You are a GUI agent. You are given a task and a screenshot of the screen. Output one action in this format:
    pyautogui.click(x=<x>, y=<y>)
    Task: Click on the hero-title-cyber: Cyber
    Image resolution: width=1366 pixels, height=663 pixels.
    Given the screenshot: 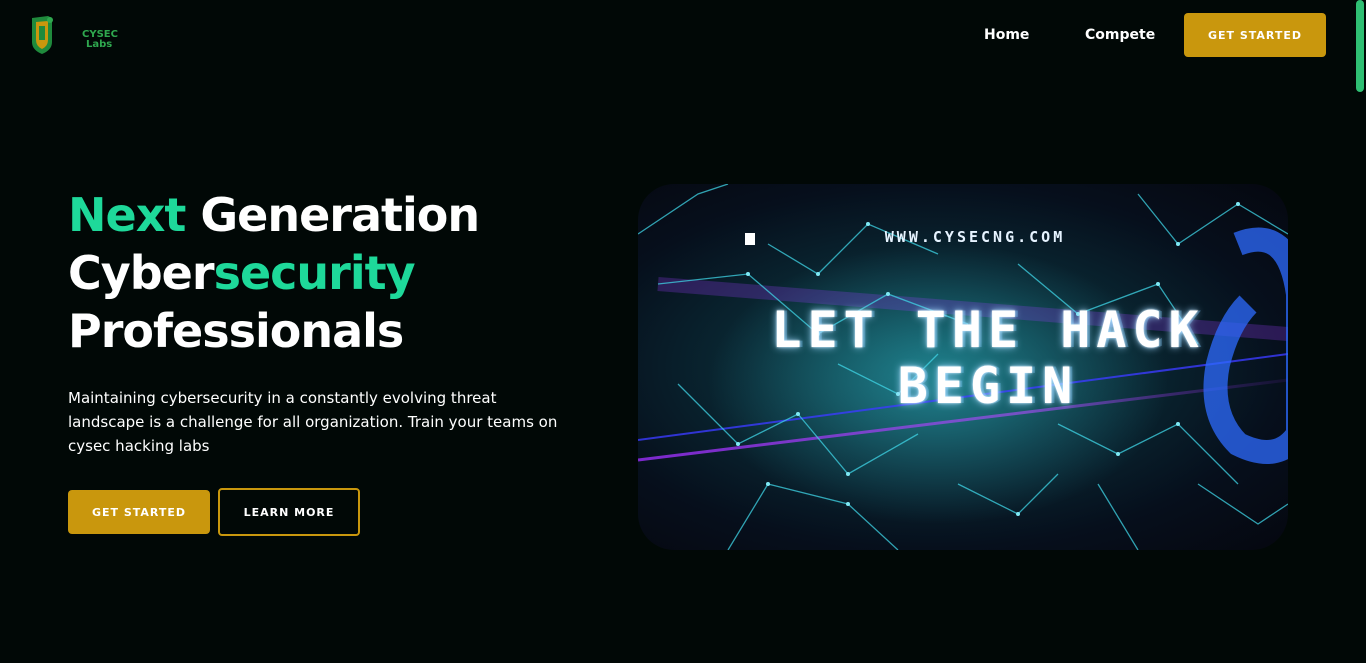 What is the action you would take?
    pyautogui.click(x=141, y=273)
    